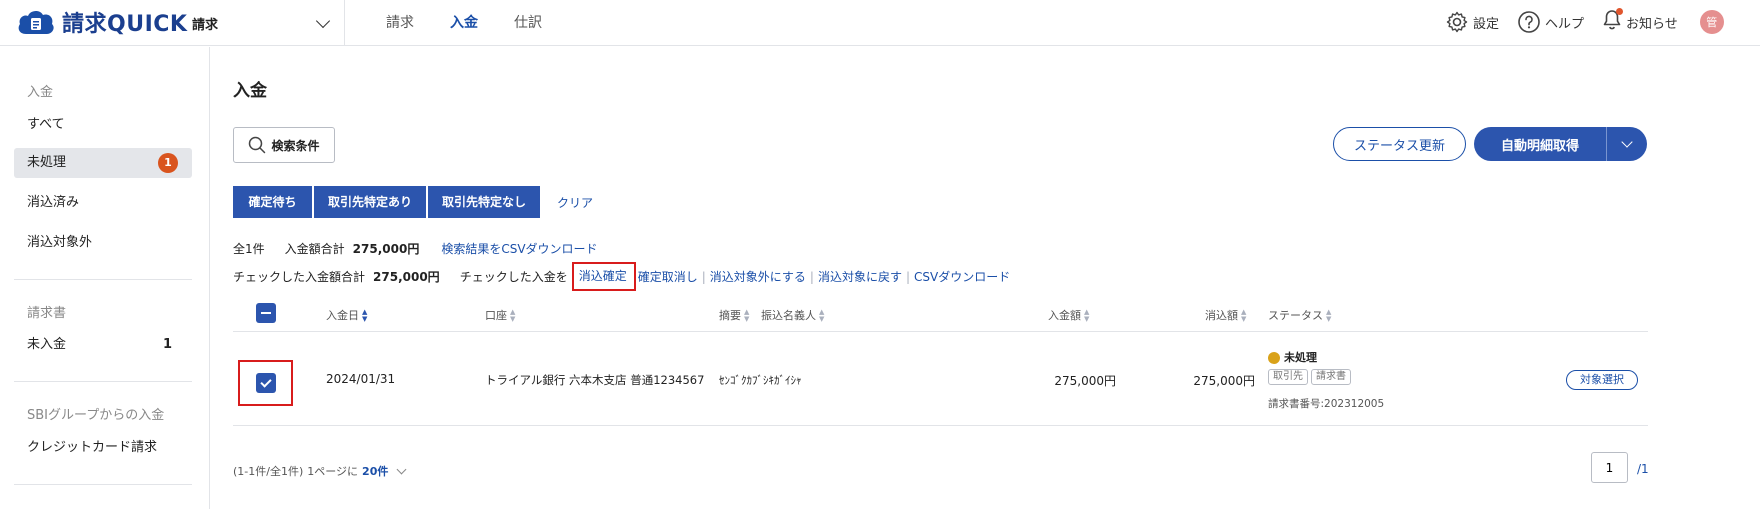  What do you see at coordinates (1399, 144) in the screenshot?
I see `status-update-button: ステータス更新` at bounding box center [1399, 144].